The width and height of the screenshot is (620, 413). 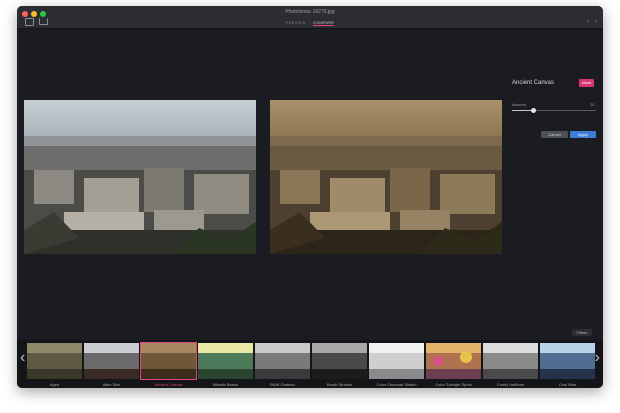 I want to click on amount-slider-knob, so click(x=534, y=110).